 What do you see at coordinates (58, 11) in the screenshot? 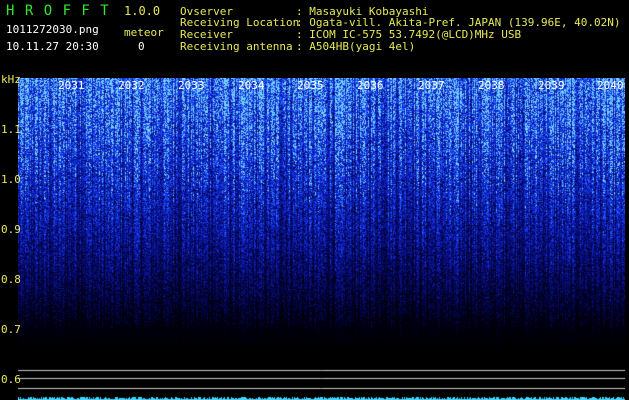
I see `app-title: H R O F F T` at bounding box center [58, 11].